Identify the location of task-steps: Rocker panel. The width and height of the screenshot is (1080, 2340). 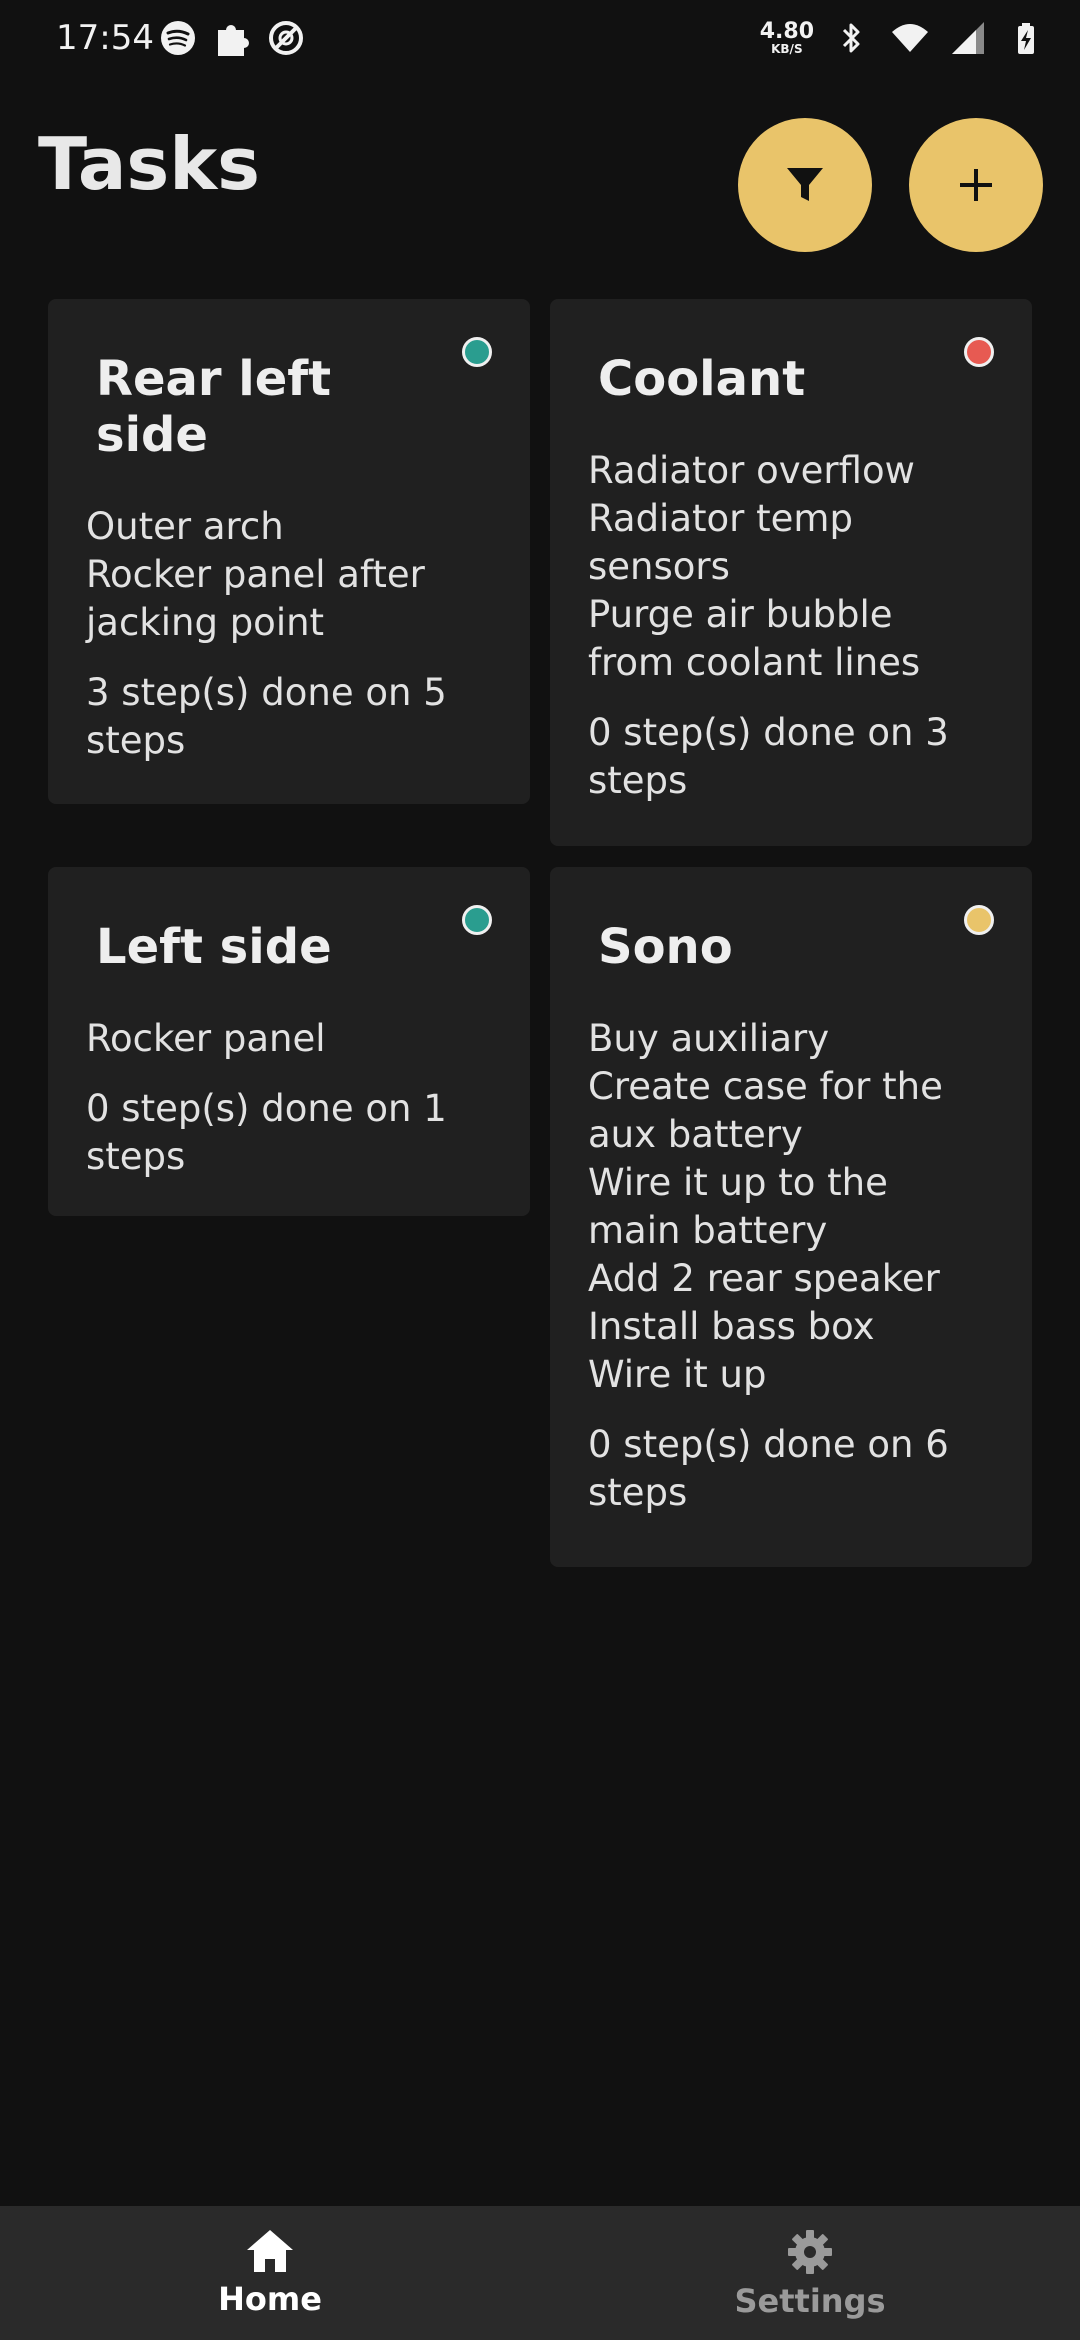
(284, 1039).